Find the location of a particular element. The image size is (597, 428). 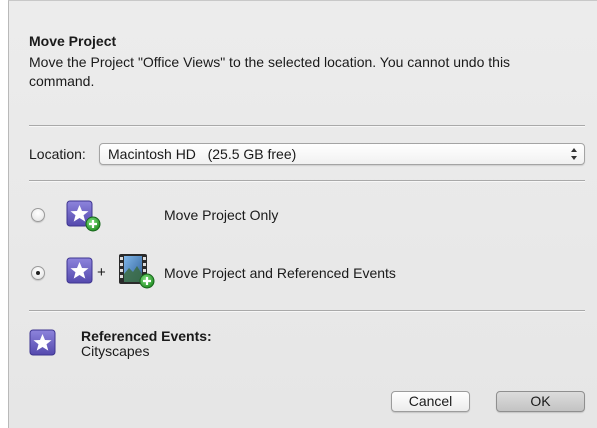

plus-glyph: + is located at coordinates (101, 272).